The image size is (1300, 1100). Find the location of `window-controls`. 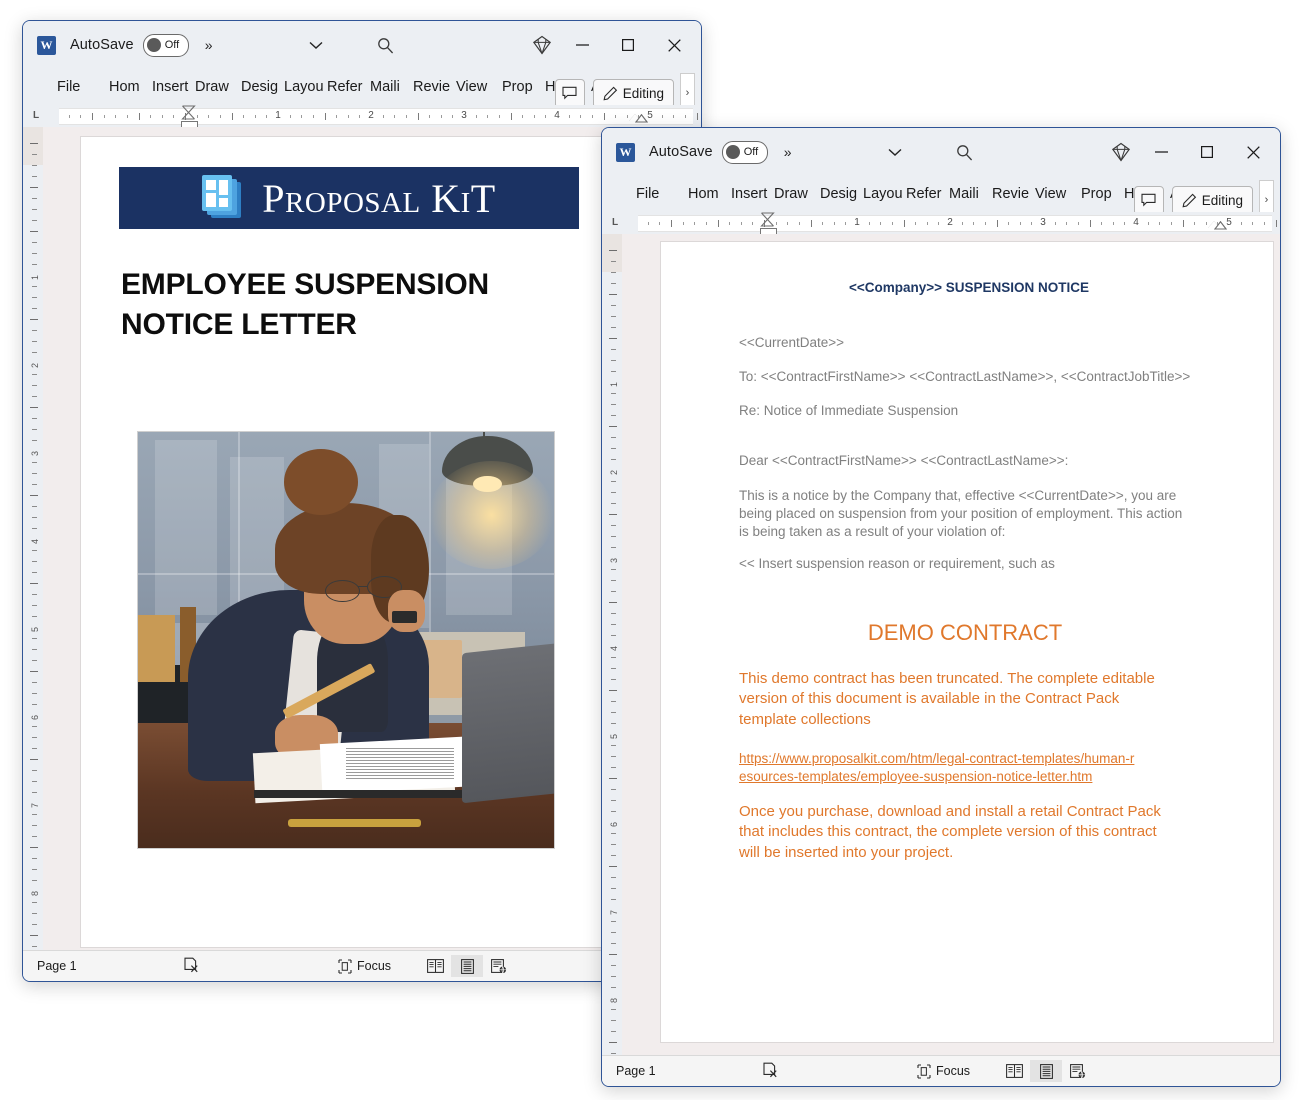

window-controls is located at coordinates (613, 45).